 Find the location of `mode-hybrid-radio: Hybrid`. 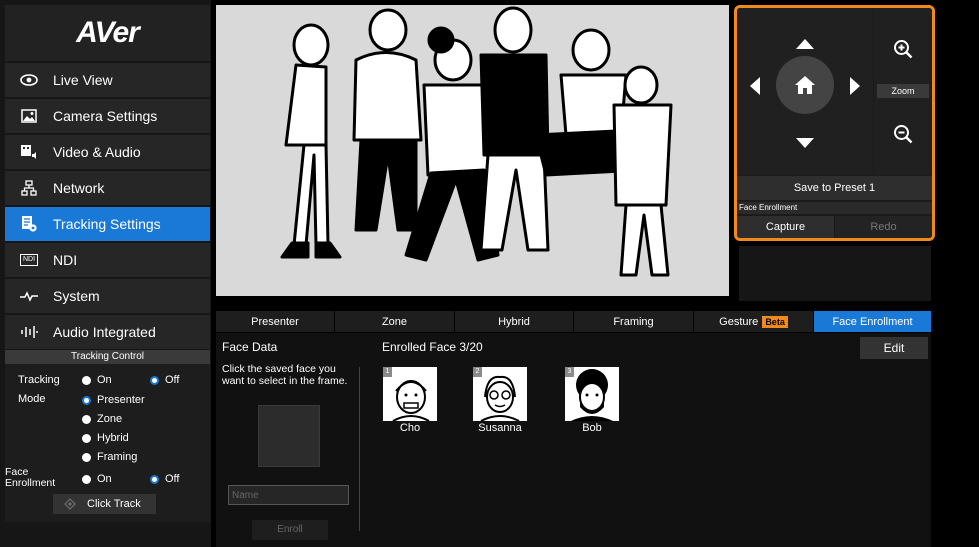

mode-hybrid-radio: Hybrid is located at coordinates (105, 438).